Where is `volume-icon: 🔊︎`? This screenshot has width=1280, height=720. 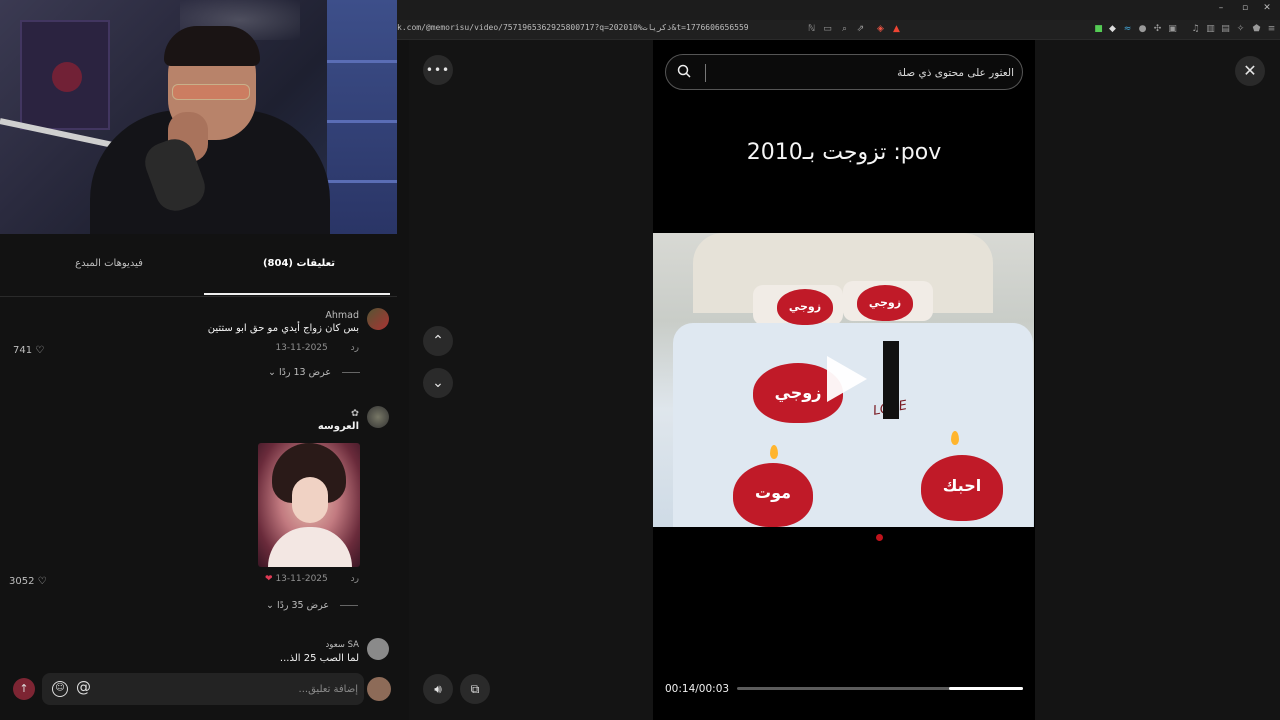
volume-icon: 🔊︎ is located at coordinates (438, 689).